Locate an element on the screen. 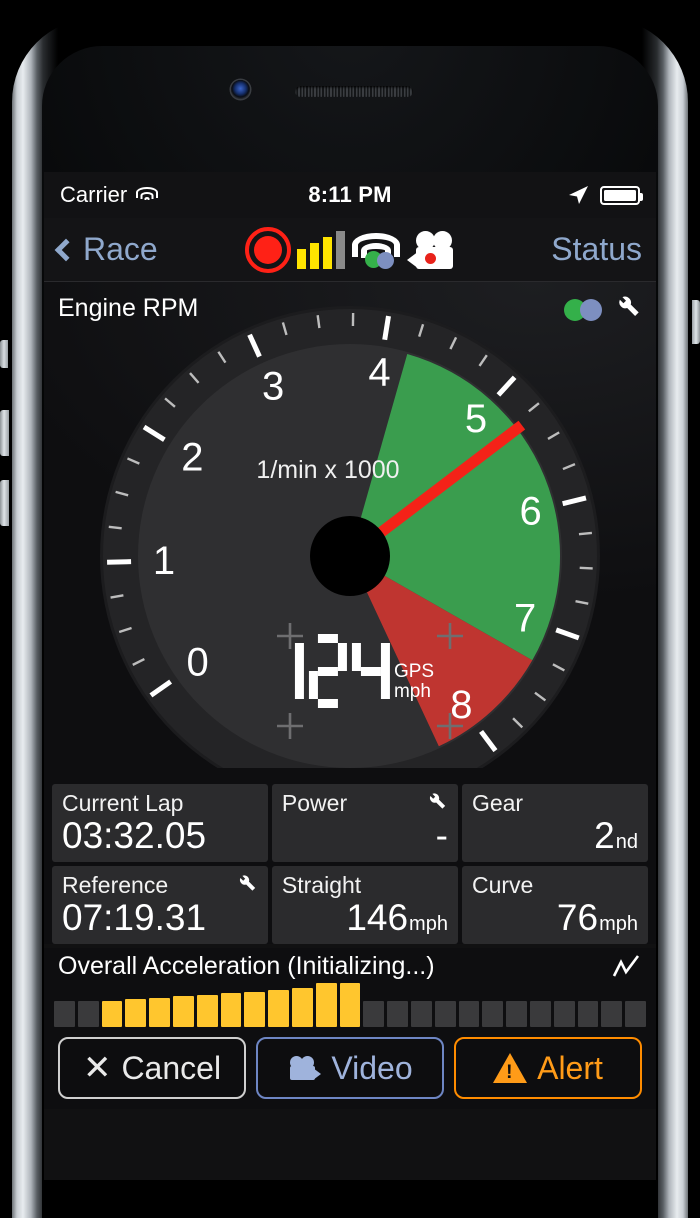  gauge-hub is located at coordinates (350, 556).